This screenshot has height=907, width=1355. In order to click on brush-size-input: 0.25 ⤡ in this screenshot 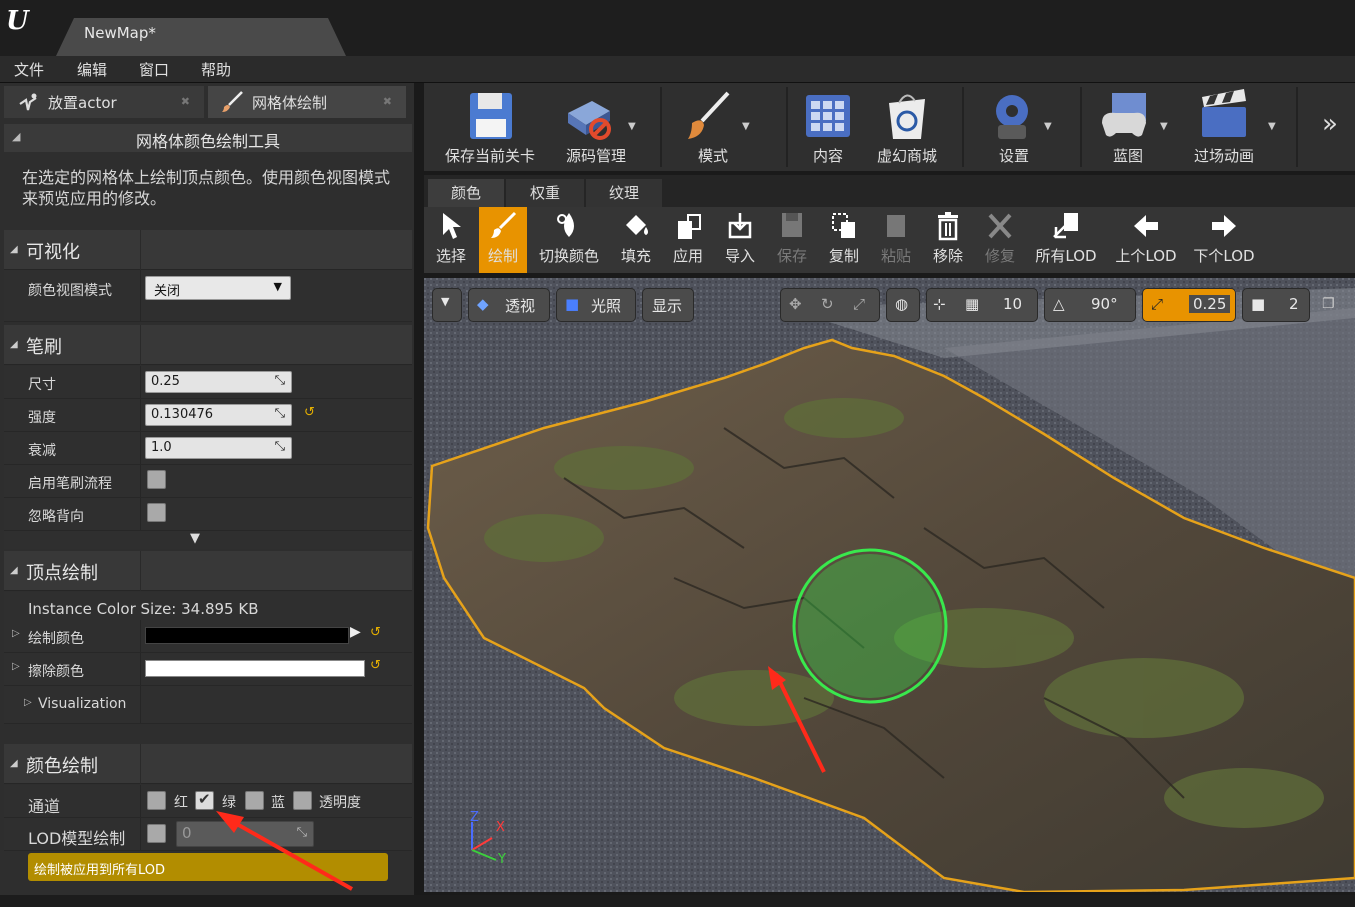, I will do `click(218, 382)`.